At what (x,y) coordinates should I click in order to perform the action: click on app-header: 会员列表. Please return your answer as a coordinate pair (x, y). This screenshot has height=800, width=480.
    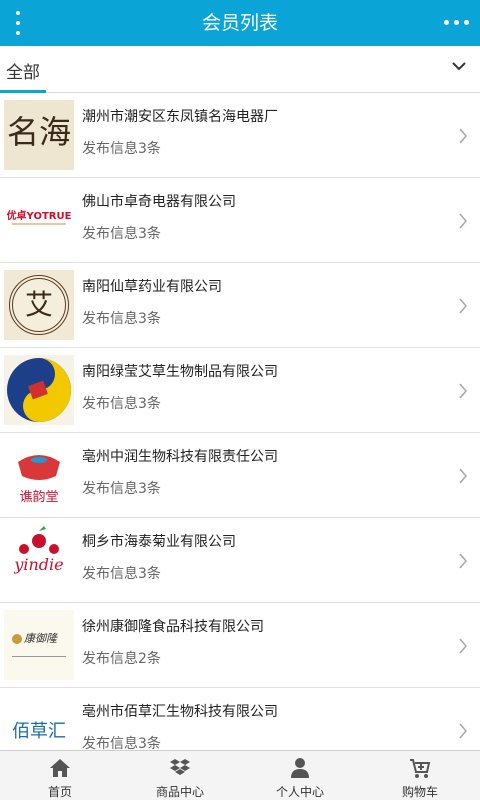
    Looking at the image, I should click on (240, 23).